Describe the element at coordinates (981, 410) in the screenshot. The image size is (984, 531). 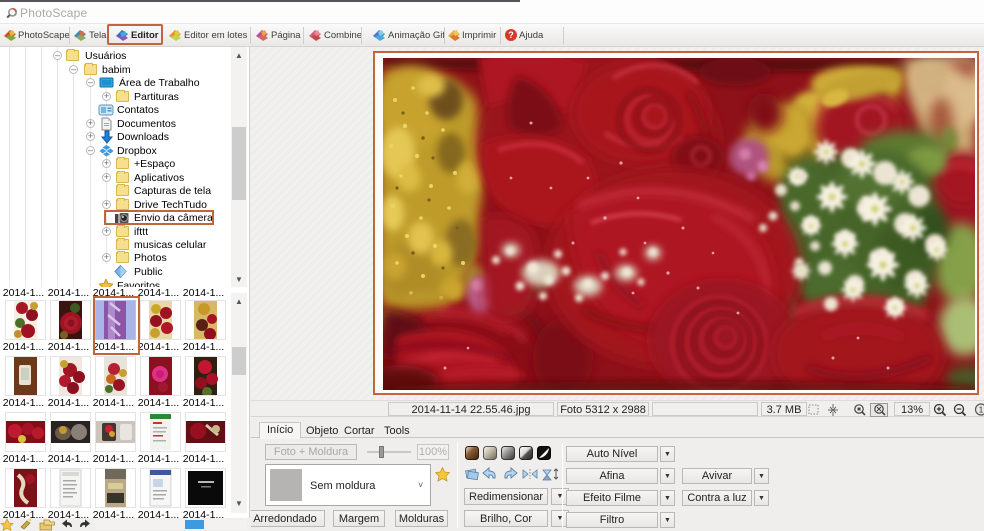
I see `svg-text: 1` at that location.